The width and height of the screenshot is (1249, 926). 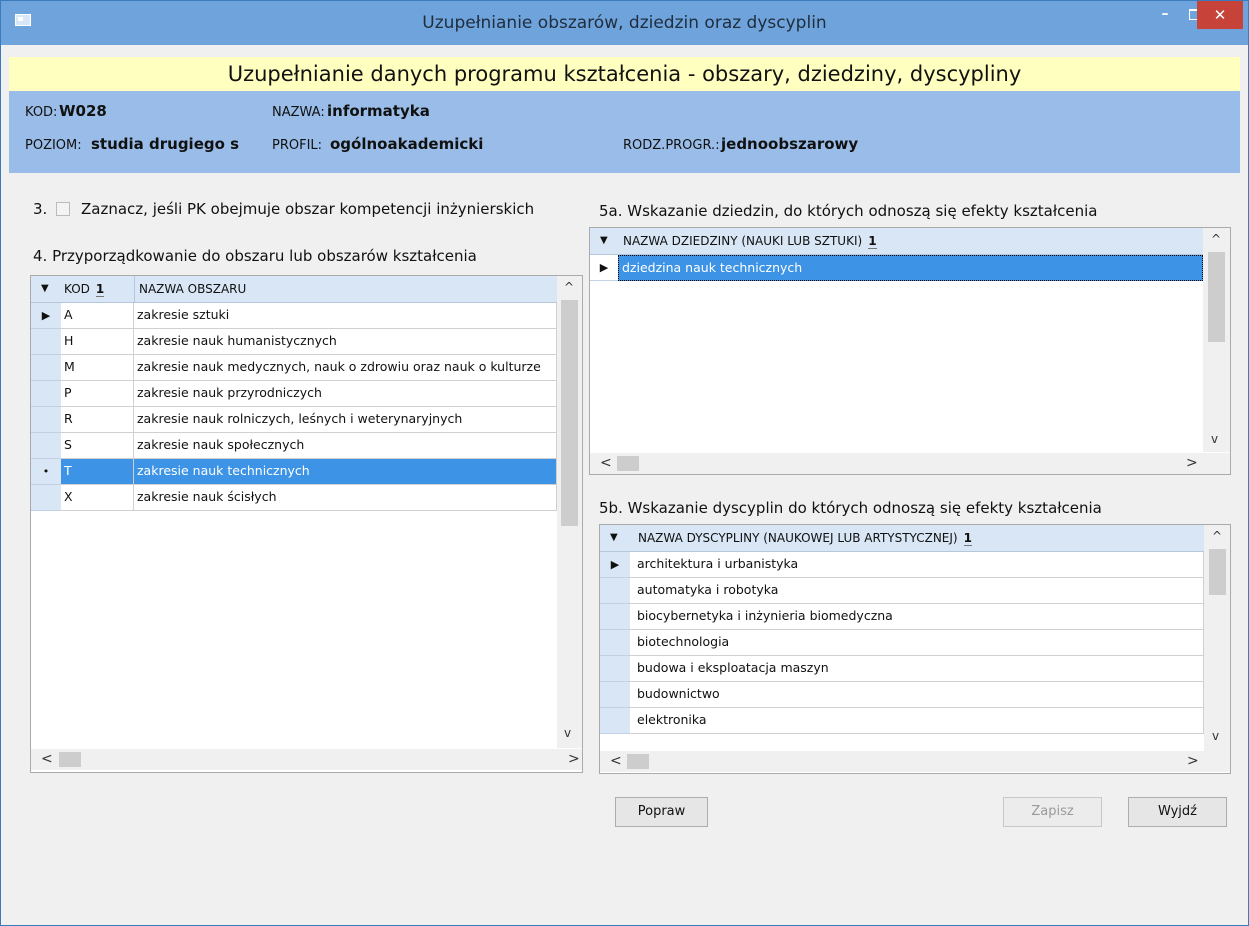 I want to click on table-row: budowa i eksploatacja maszyn, so click(x=902, y=669).